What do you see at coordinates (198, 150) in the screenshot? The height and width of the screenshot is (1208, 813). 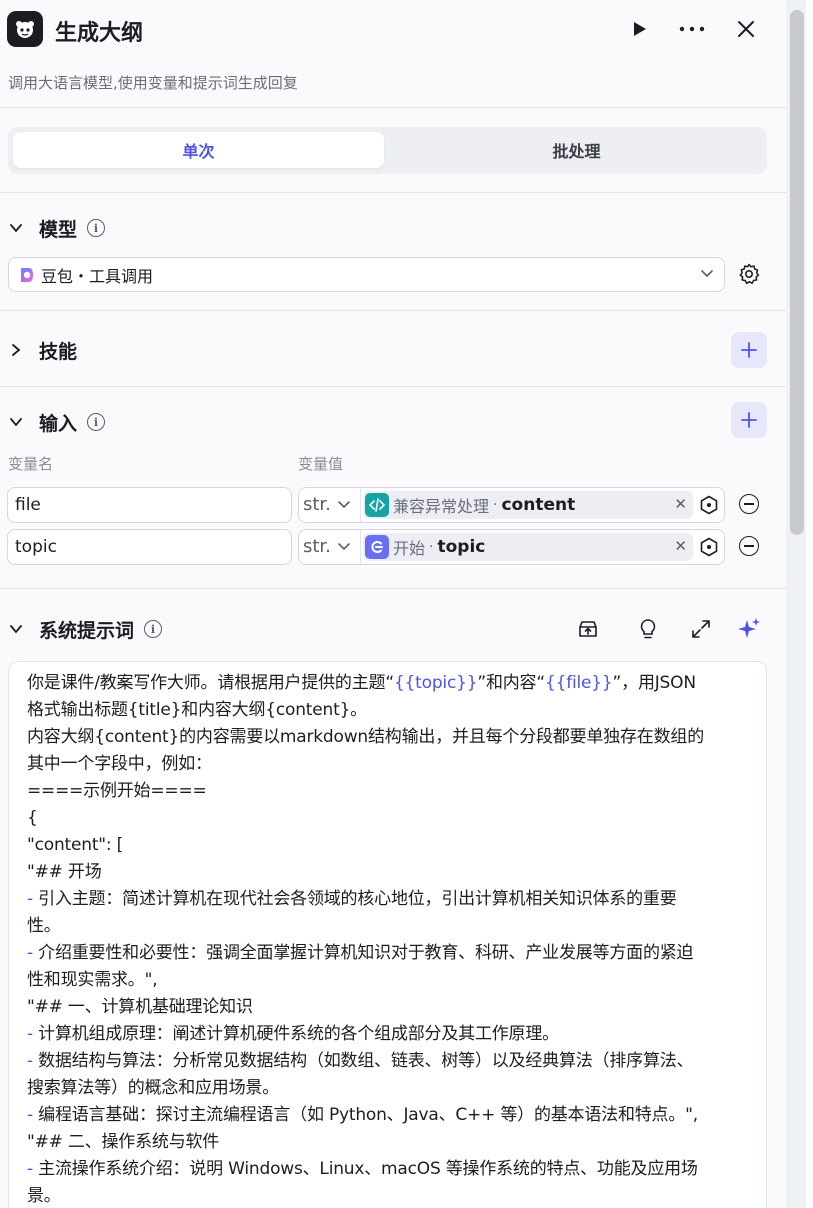 I see `tab-single: 单次` at bounding box center [198, 150].